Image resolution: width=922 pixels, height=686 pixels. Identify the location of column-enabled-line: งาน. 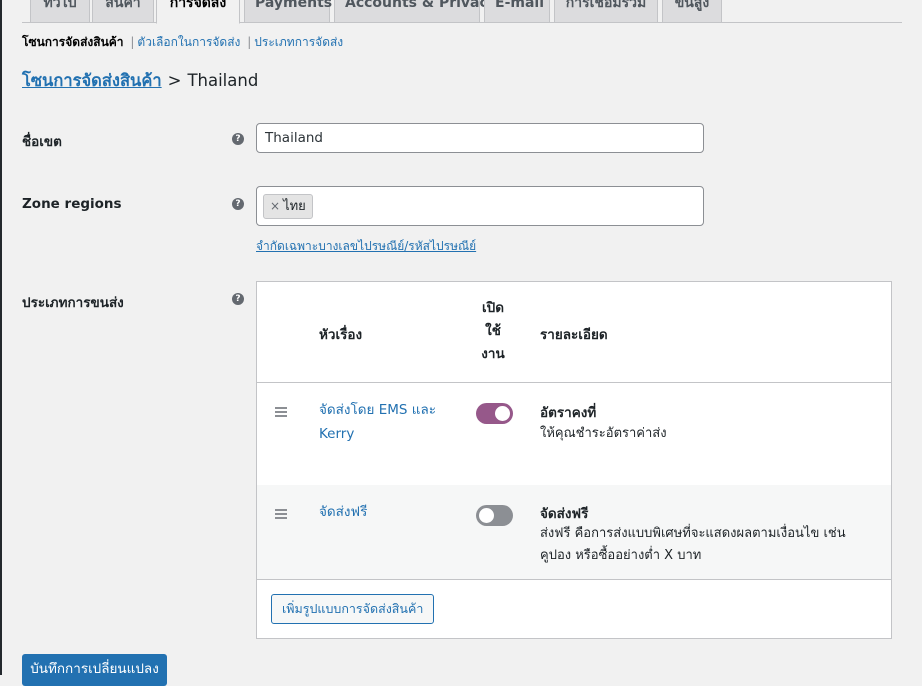
(493, 354).